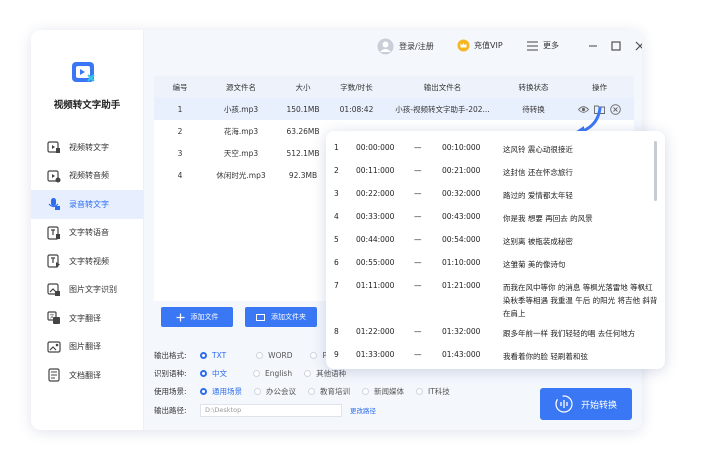 The width and height of the screenshot is (706, 469). What do you see at coordinates (303, 87) in the screenshot?
I see `column-header: 大小` at bounding box center [303, 87].